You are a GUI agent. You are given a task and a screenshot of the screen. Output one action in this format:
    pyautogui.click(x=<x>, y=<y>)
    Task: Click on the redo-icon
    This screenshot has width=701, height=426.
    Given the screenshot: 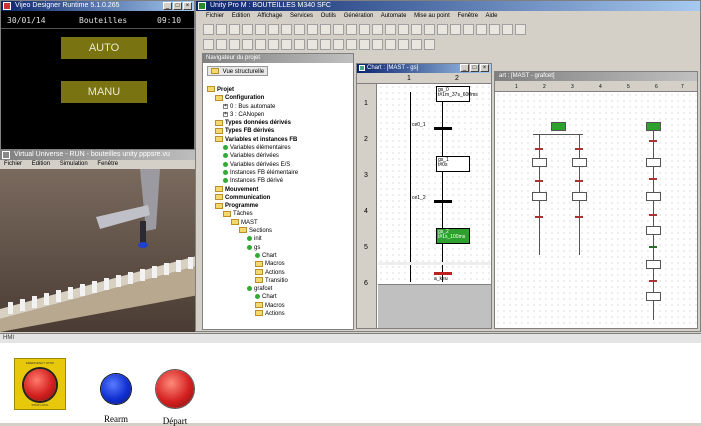 What is the action you would take?
    pyautogui.click(x=312, y=29)
    